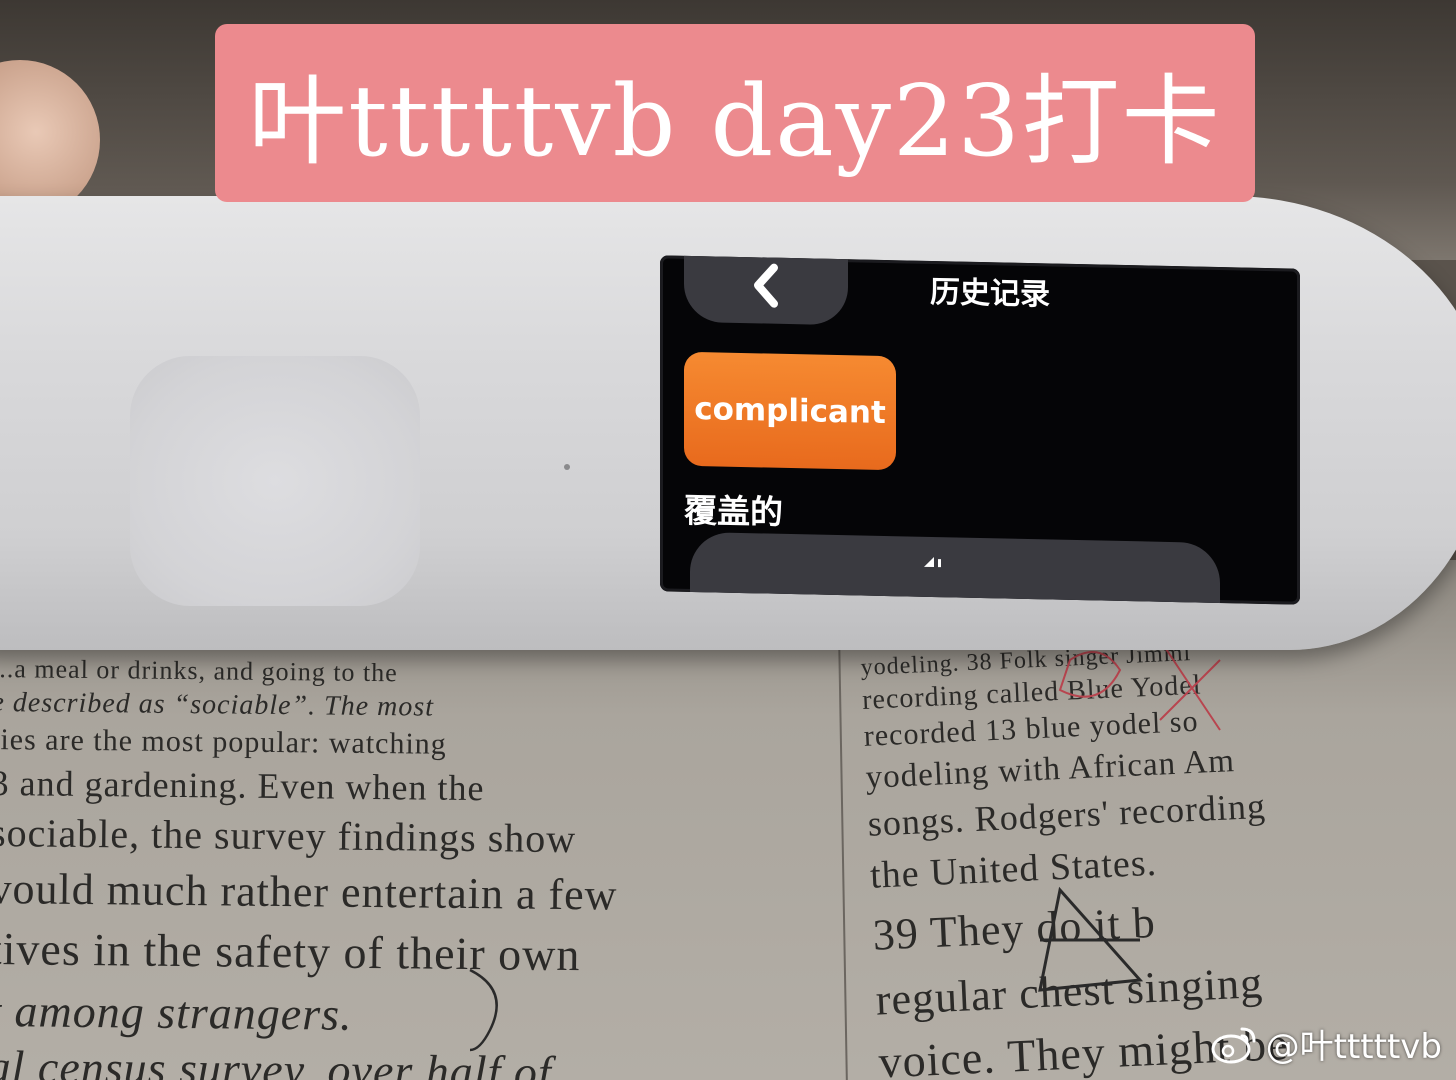 The width and height of the screenshot is (1456, 1080). I want to click on red-pen-cross, so click(1190, 685).